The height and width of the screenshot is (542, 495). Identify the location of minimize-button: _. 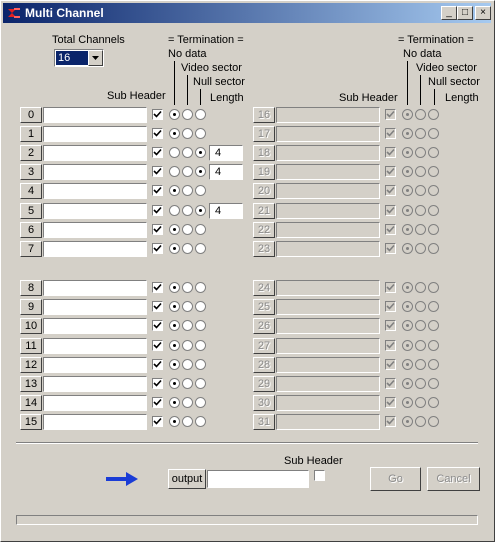
(449, 13).